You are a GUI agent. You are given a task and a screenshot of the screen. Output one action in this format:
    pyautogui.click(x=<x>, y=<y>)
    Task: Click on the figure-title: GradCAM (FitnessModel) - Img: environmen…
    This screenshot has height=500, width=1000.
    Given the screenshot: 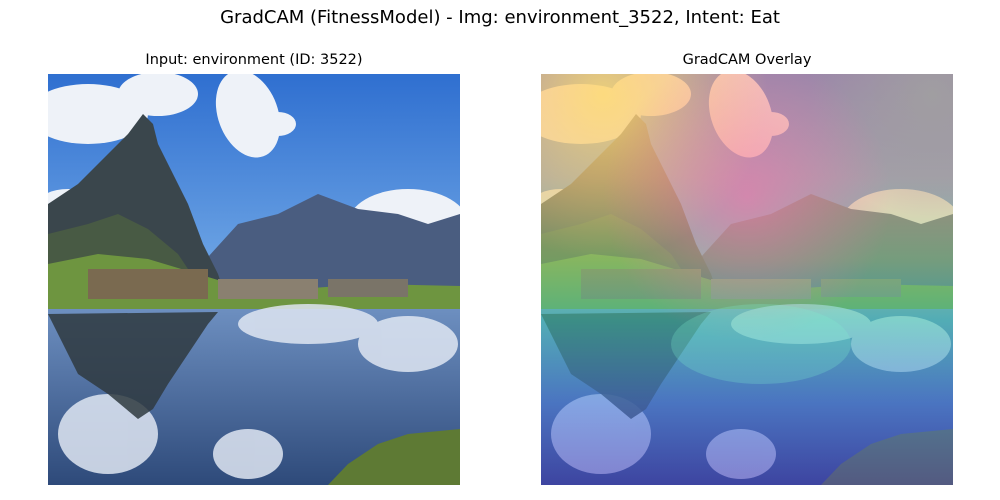 What is the action you would take?
    pyautogui.click(x=500, y=17)
    